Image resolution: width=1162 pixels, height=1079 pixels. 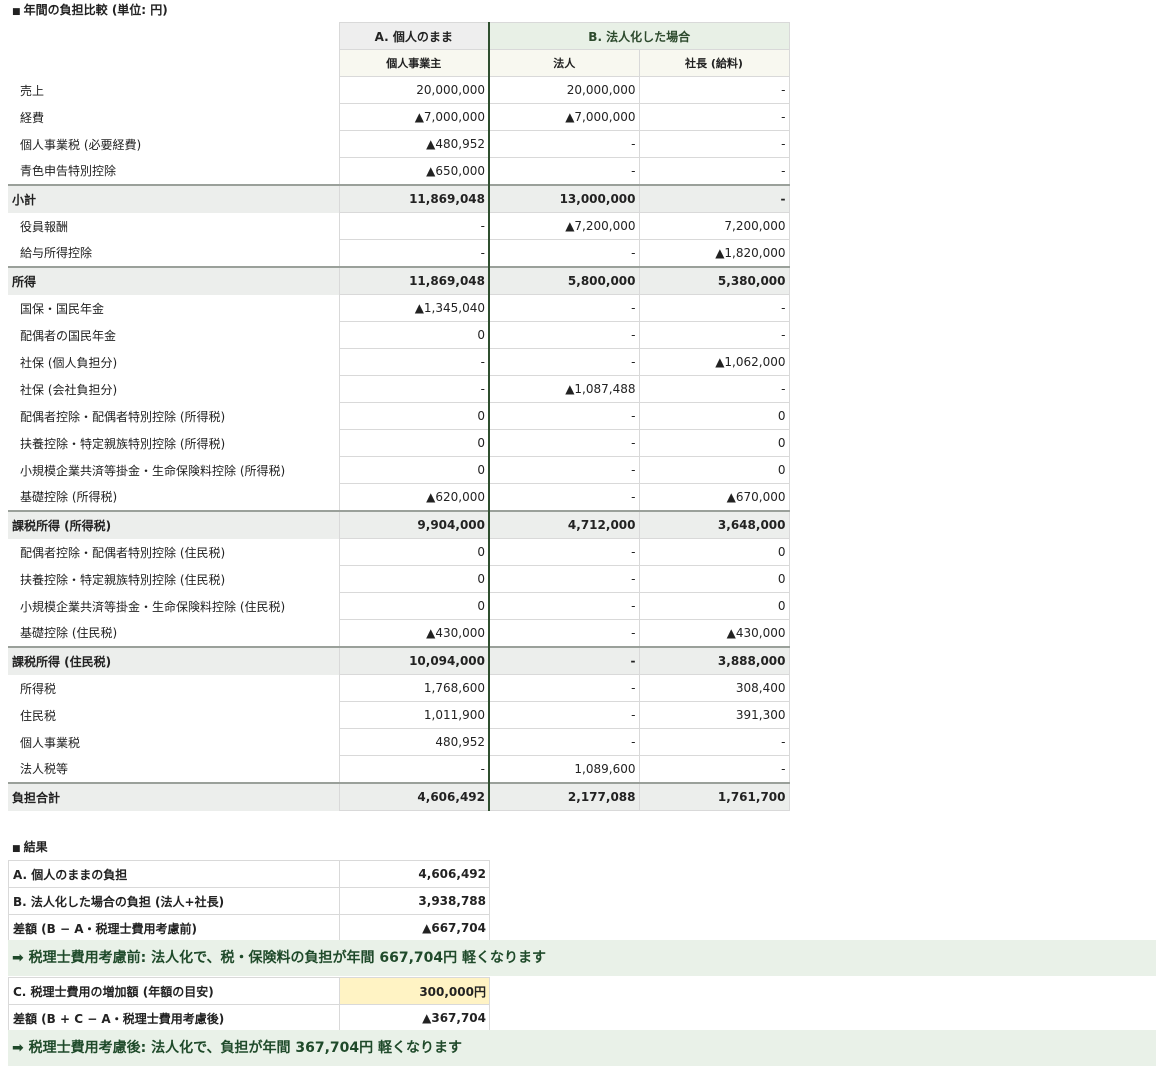 What do you see at coordinates (174, 144) in the screenshot?
I see `row-label: 個人事業税 (必要経費)` at bounding box center [174, 144].